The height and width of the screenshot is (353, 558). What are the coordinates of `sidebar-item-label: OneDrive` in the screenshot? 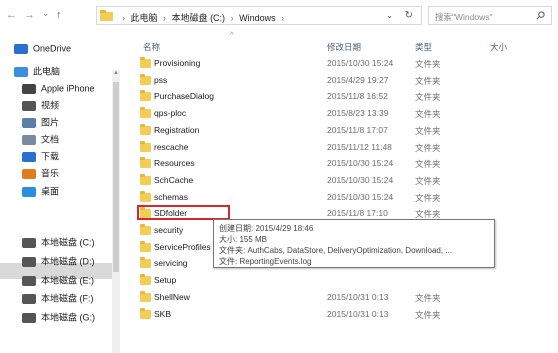 It's located at (52, 48).